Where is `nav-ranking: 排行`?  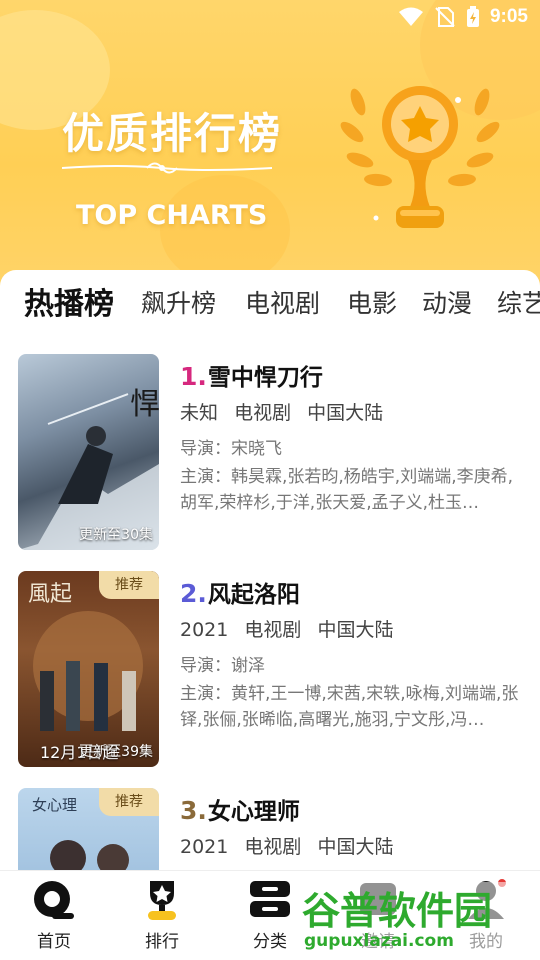 nav-ranking: 排行 is located at coordinates (162, 914).